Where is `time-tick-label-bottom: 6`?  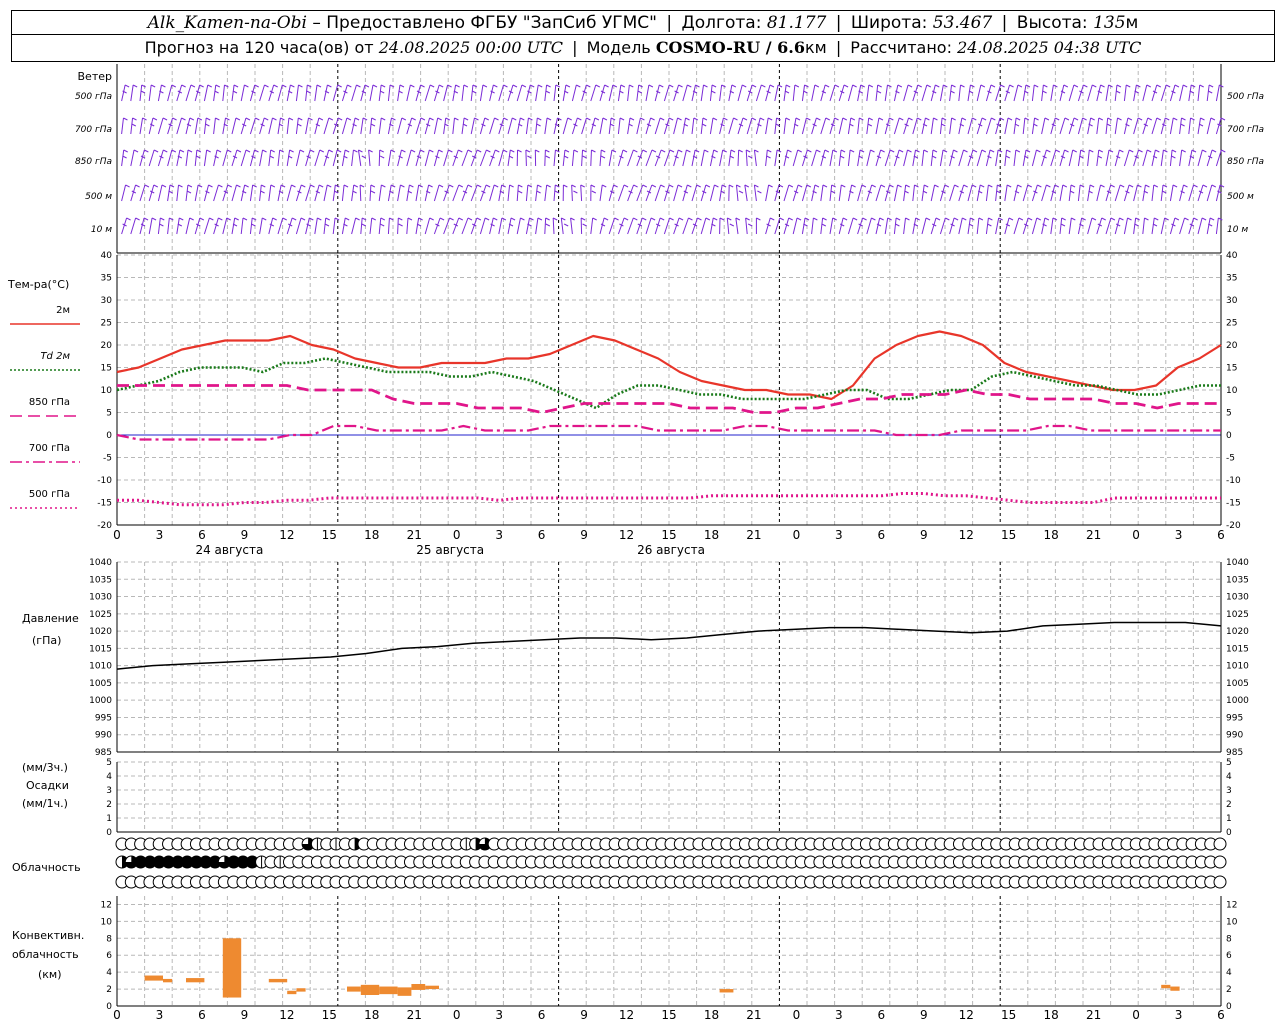
time-tick-label-bottom: 6 is located at coordinates (202, 1015).